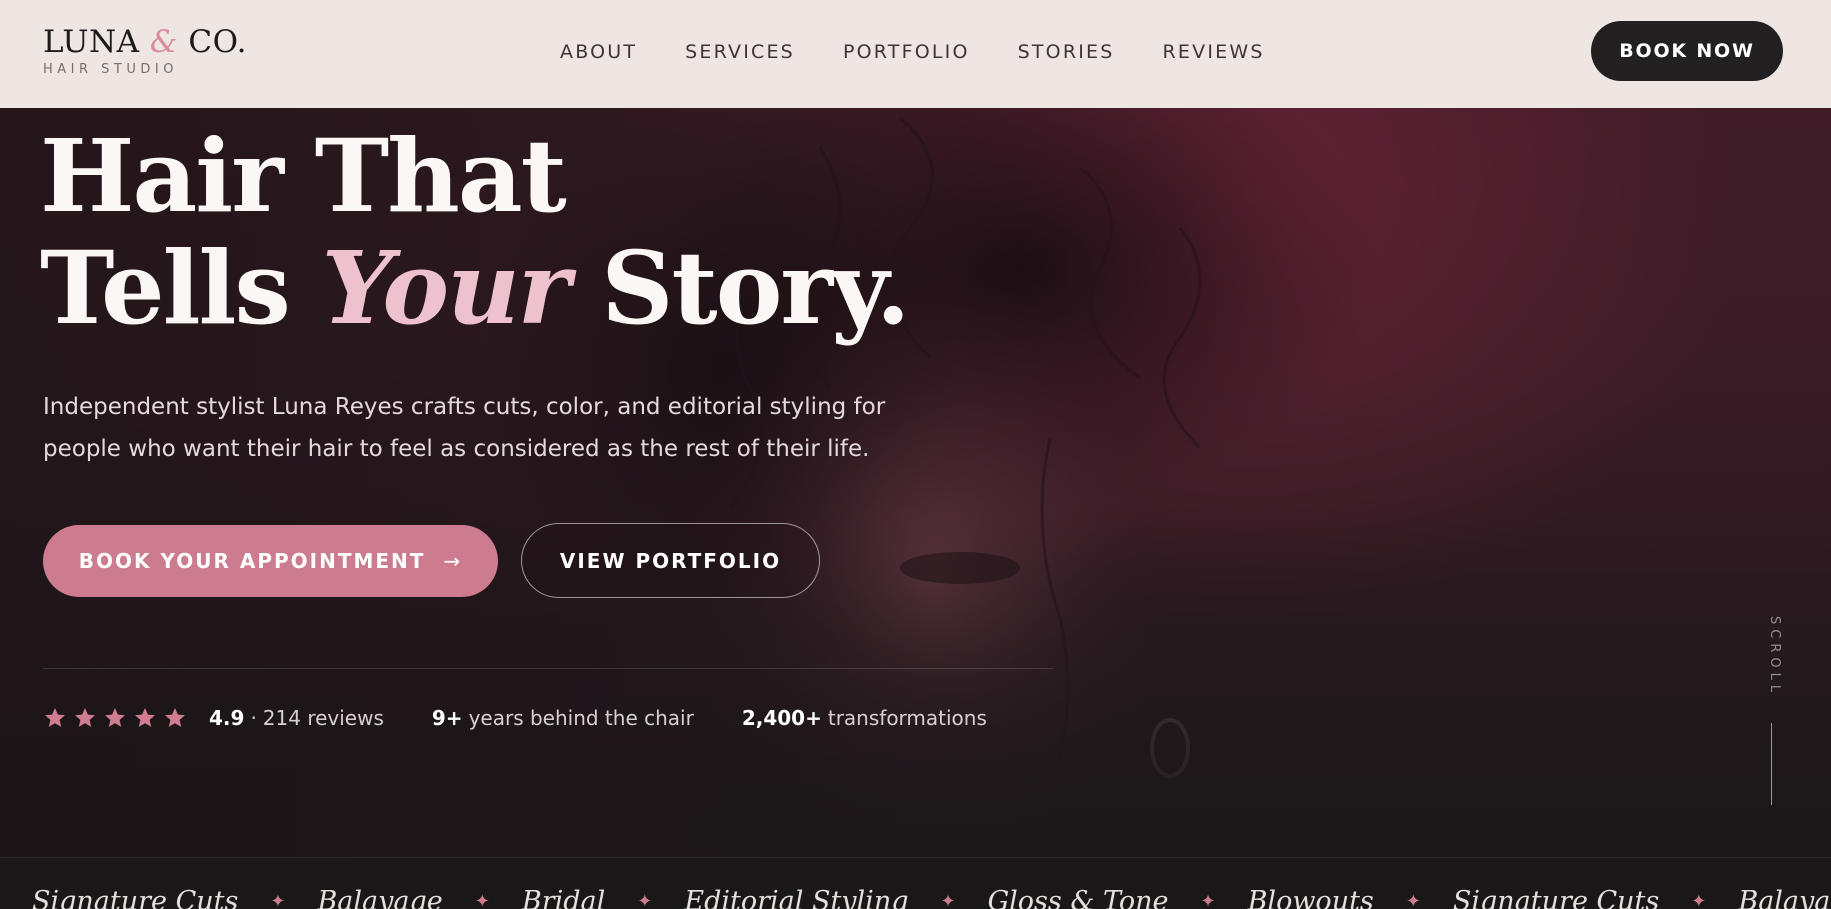  I want to click on marquee-item: Bridal, so click(563, 897).